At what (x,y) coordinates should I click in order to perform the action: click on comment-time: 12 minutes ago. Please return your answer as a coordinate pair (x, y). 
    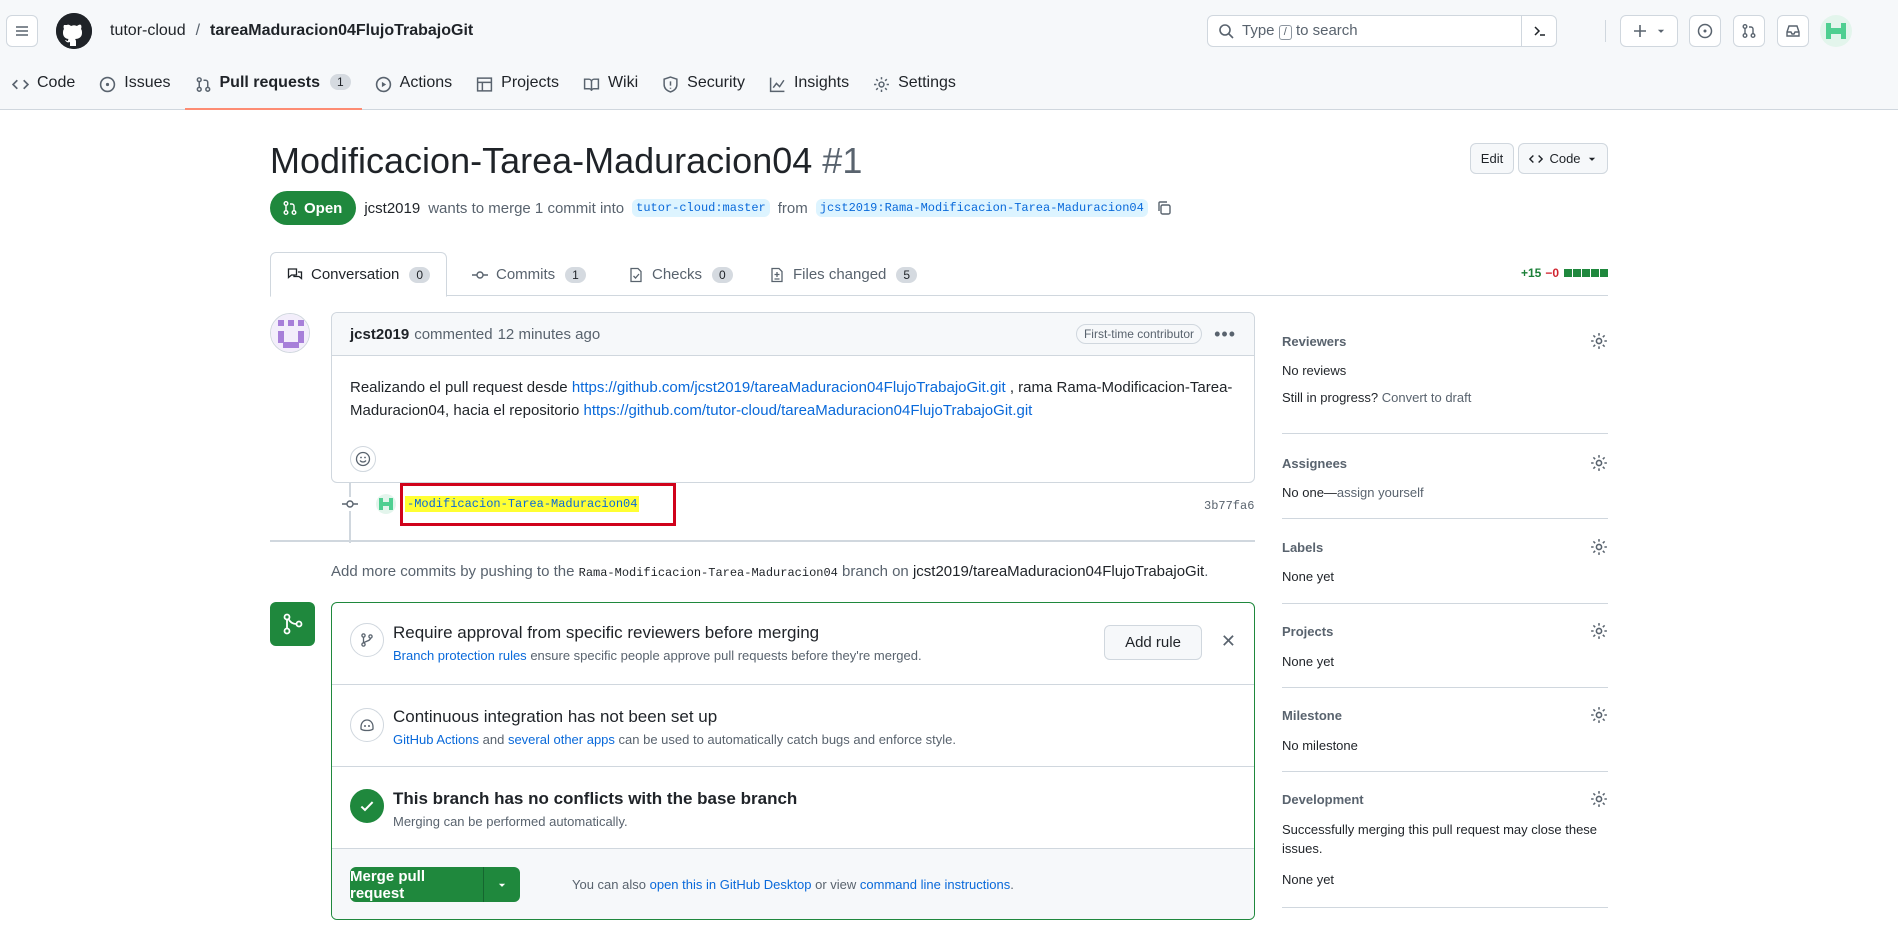
    Looking at the image, I should click on (549, 334).